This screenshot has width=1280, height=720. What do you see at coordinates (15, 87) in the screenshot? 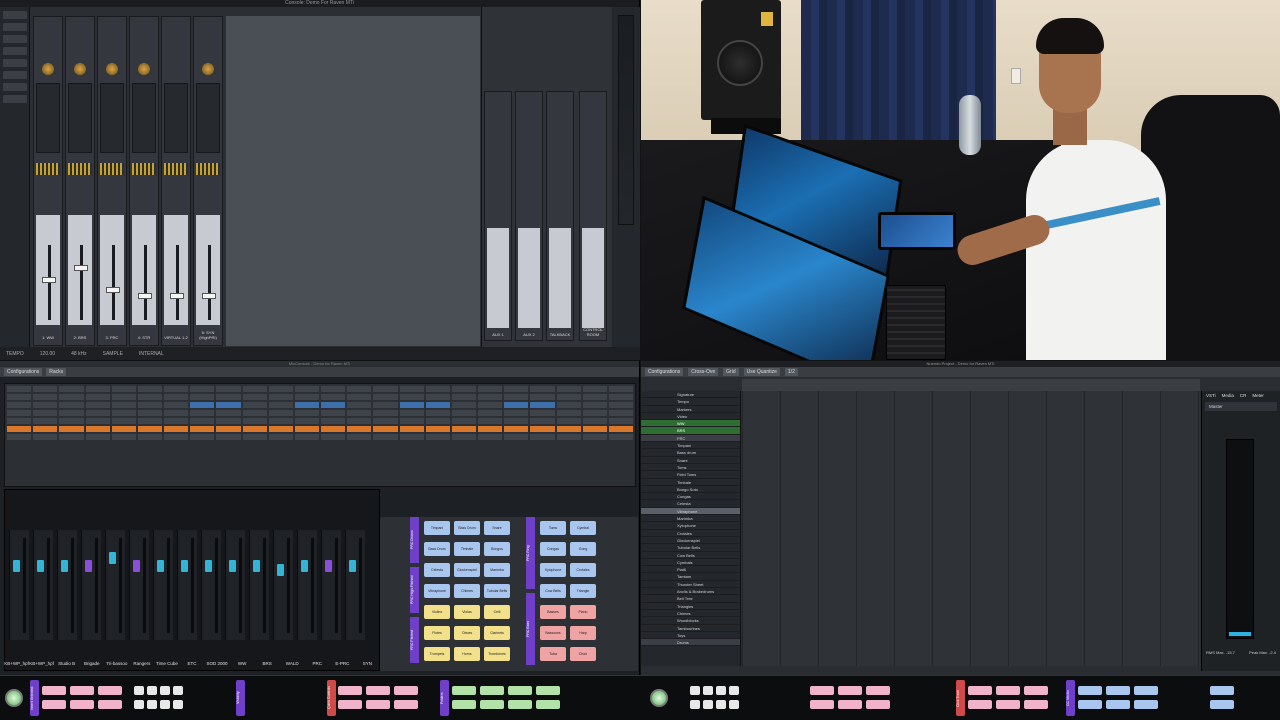
I see `nav-button` at bounding box center [15, 87].